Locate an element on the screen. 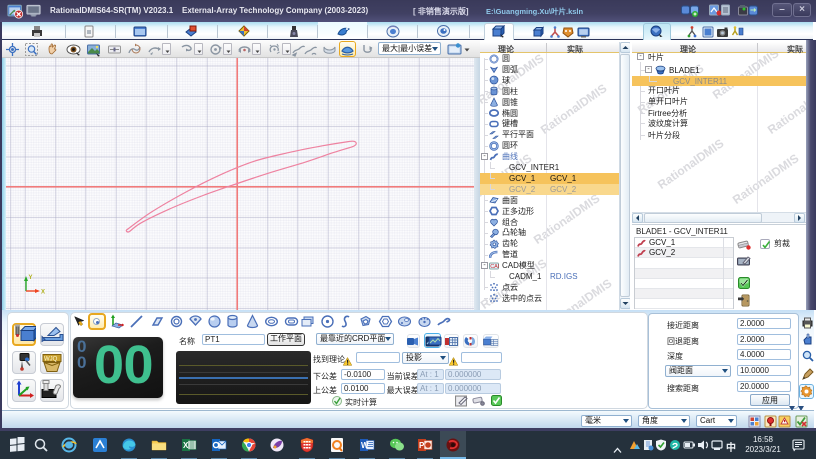 The height and width of the screenshot is (459, 816). svg-text: P is located at coordinates (422, 445).